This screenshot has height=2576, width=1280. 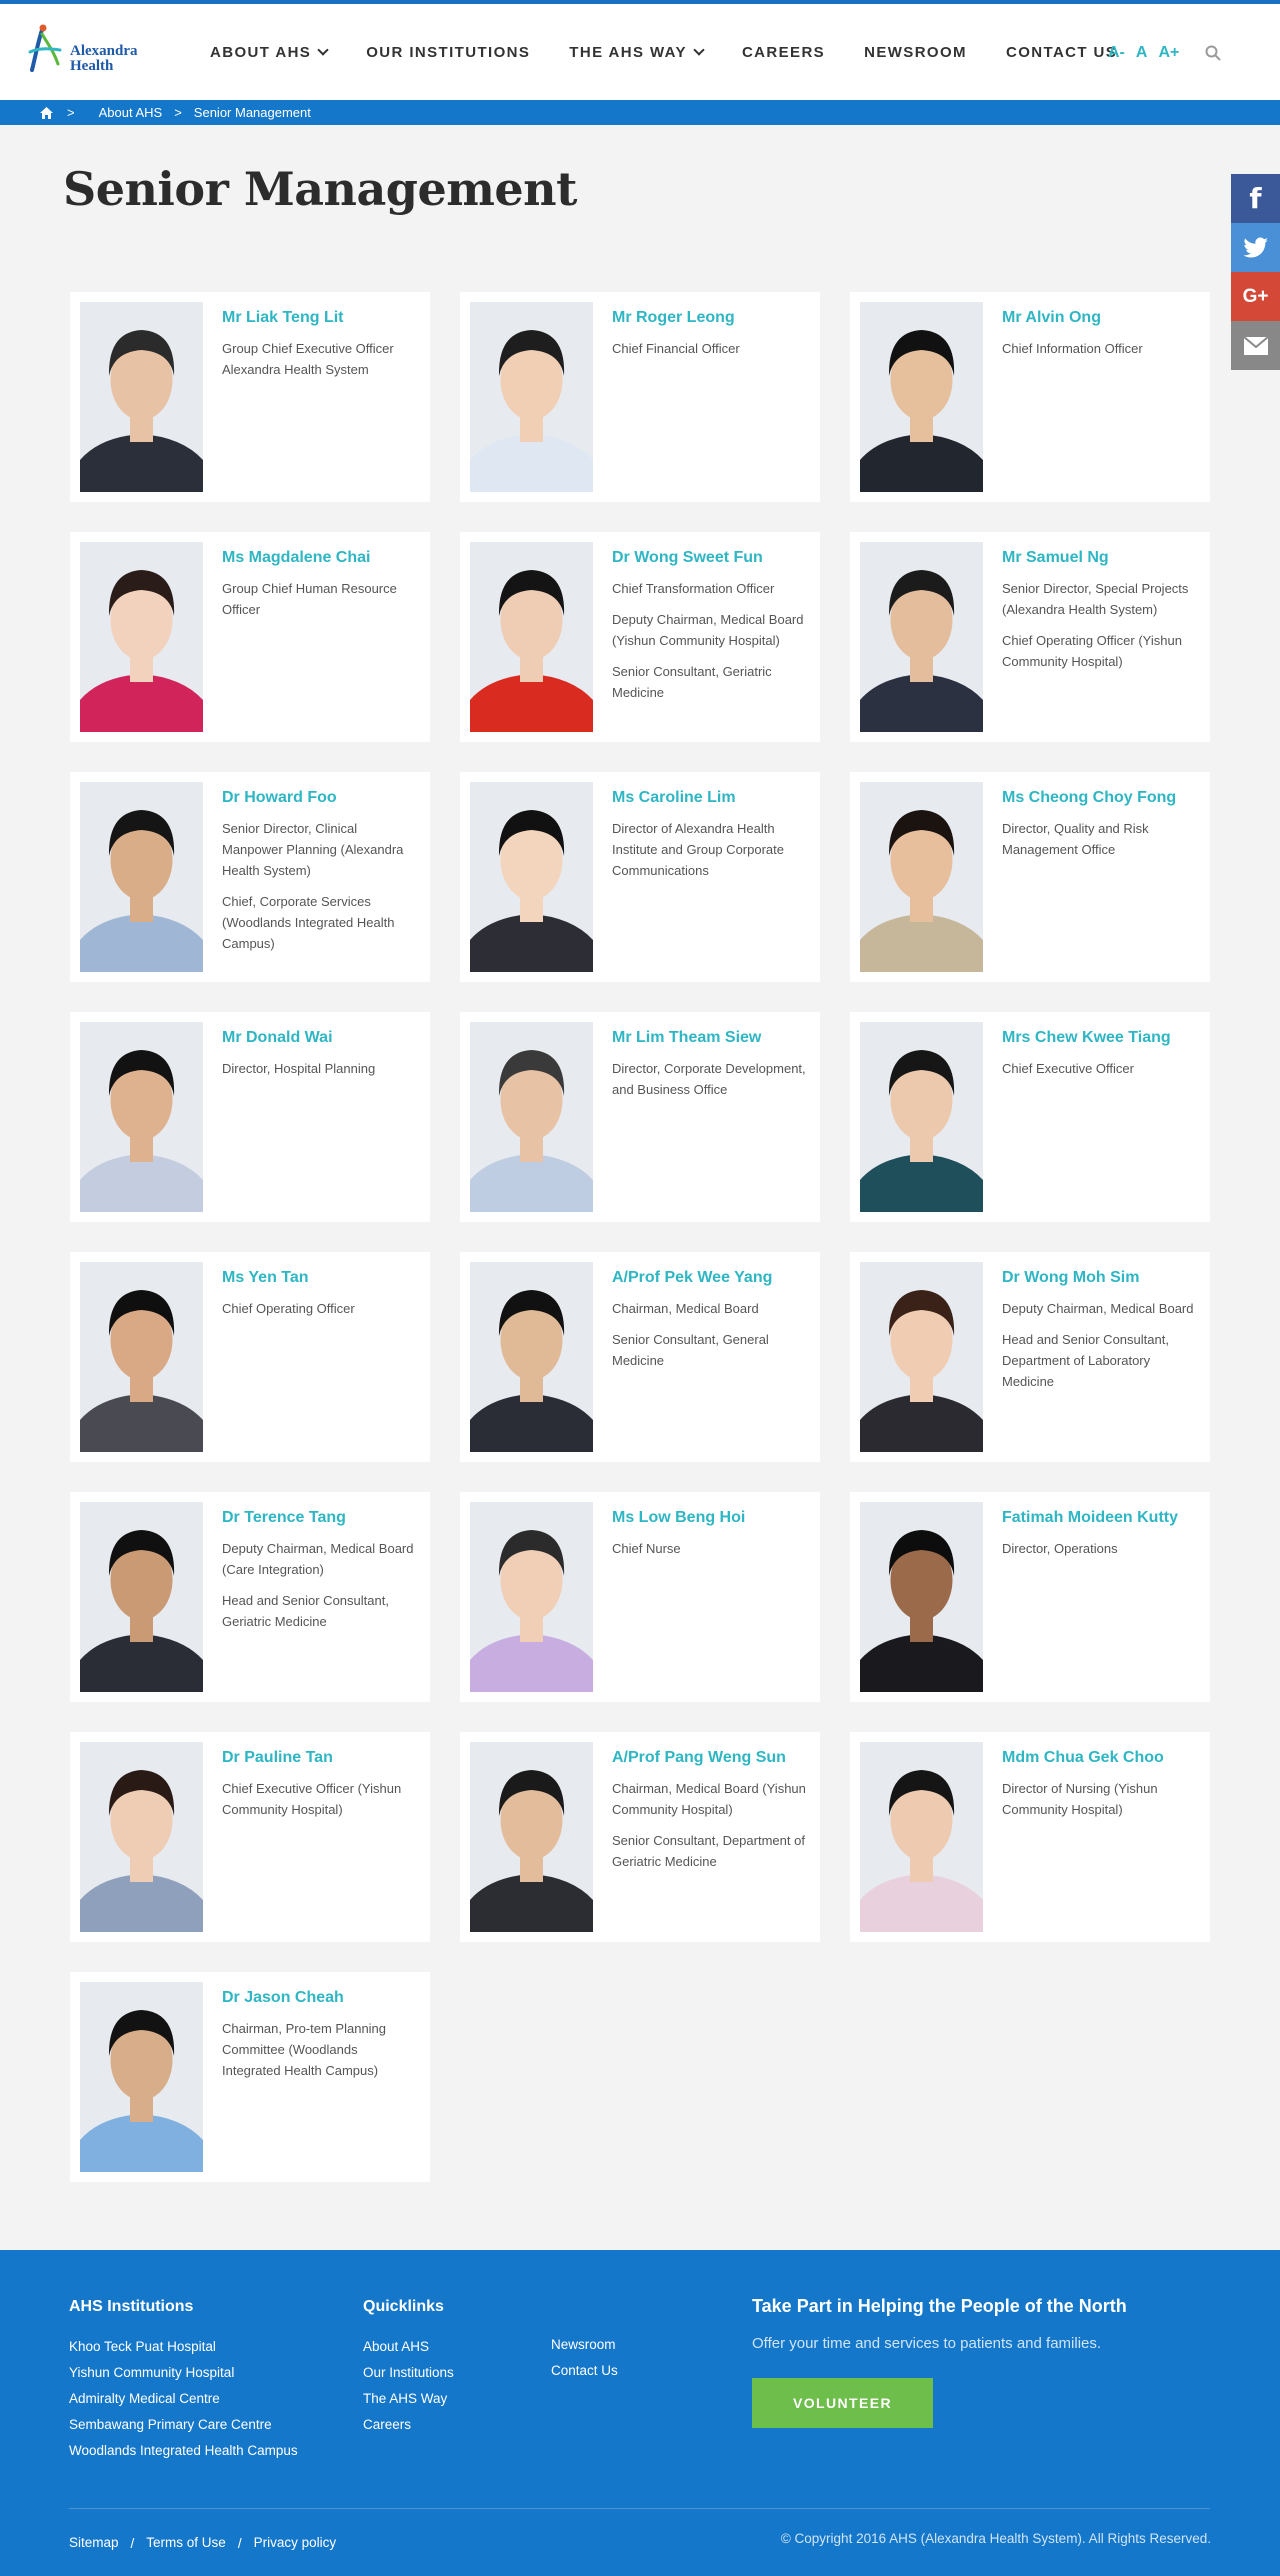 What do you see at coordinates (1142, 53) in the screenshot?
I see `font-default-button: A` at bounding box center [1142, 53].